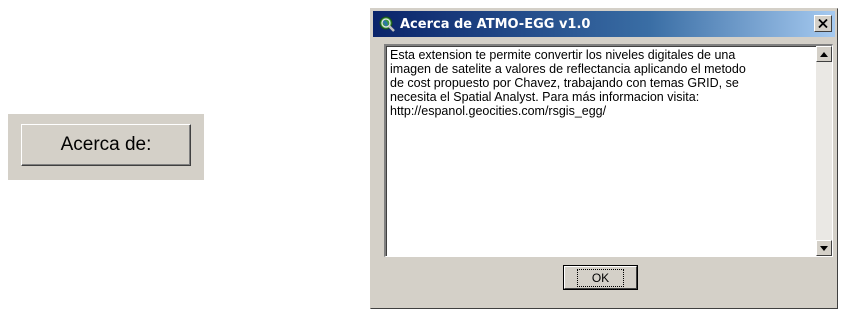 Image resolution: width=841 pixels, height=309 pixels. I want to click on ok-button-face: OK, so click(600, 277).